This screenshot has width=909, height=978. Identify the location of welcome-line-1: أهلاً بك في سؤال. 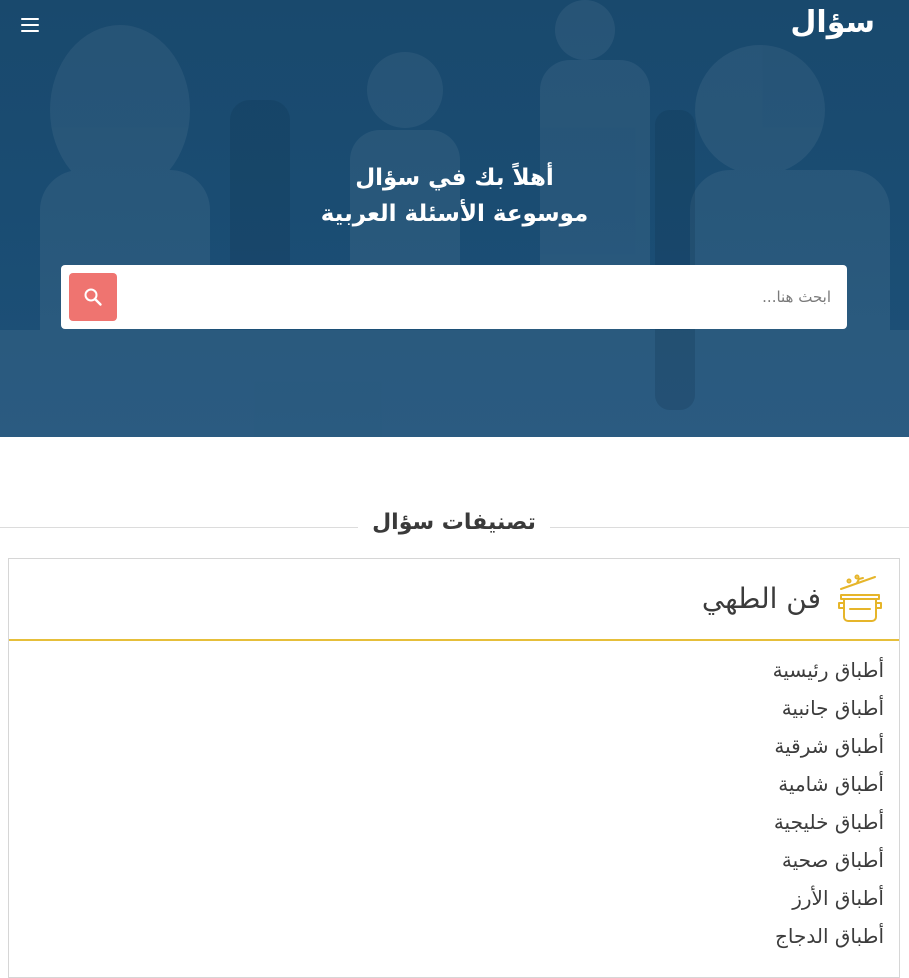
(454, 178).